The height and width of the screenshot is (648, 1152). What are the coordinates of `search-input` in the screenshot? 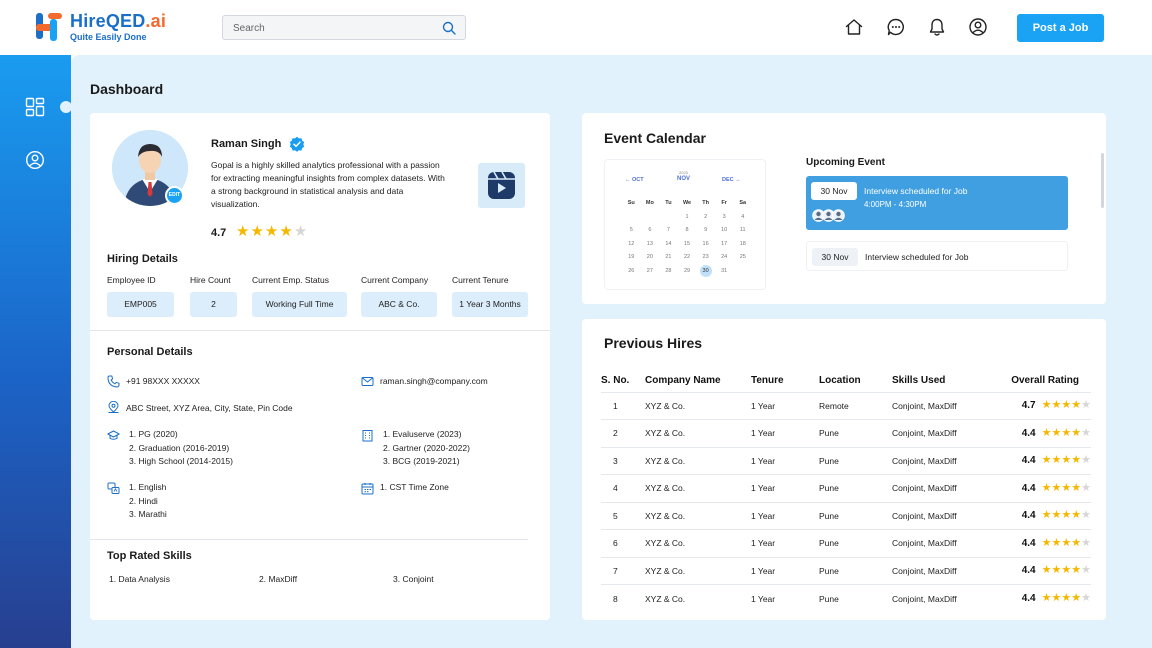 It's located at (333, 28).